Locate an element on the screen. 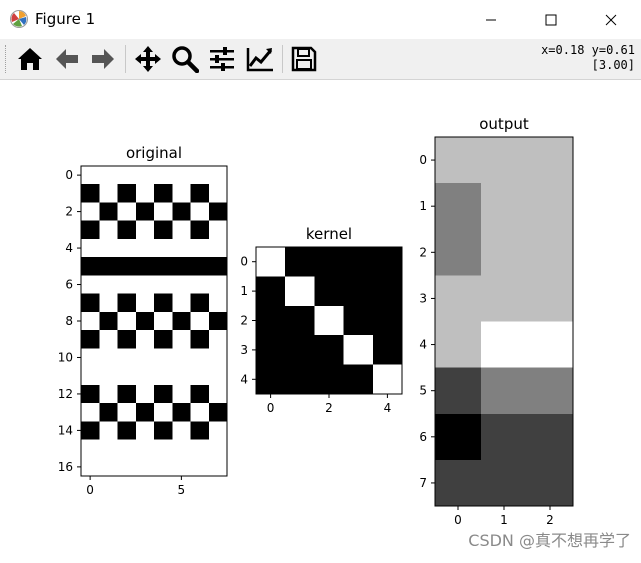  toolbar-grip is located at coordinates (6, 59).